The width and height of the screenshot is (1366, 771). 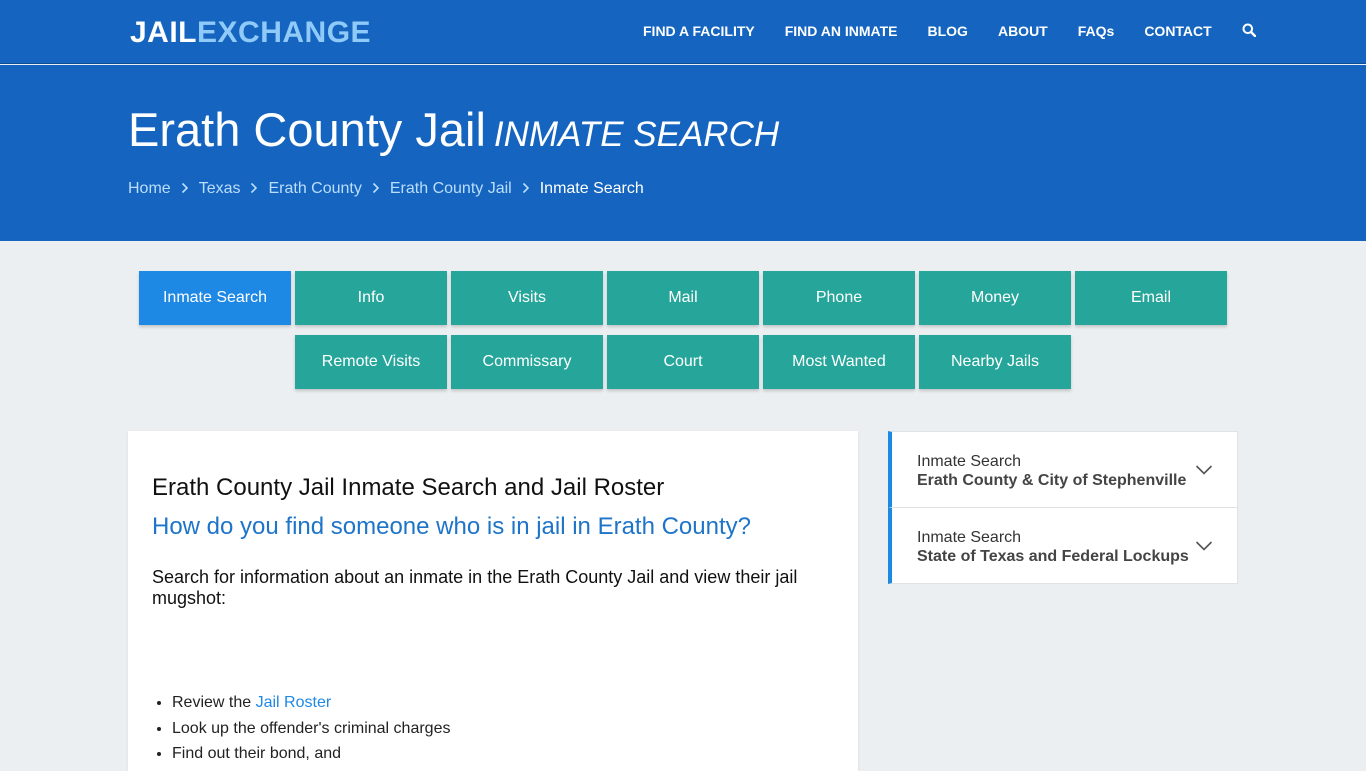 What do you see at coordinates (215, 298) in the screenshot?
I see `tab-inmate-search: Inmate Search` at bounding box center [215, 298].